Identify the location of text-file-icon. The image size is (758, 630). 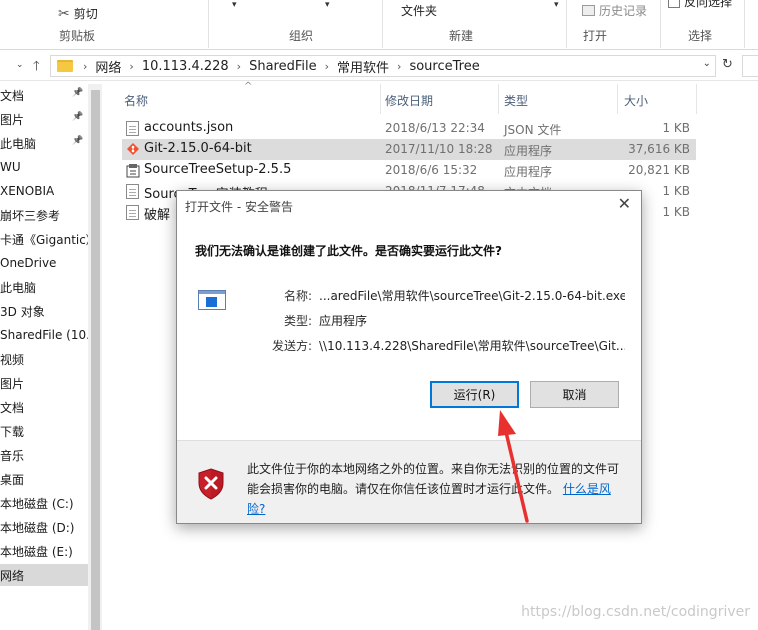
(132, 212).